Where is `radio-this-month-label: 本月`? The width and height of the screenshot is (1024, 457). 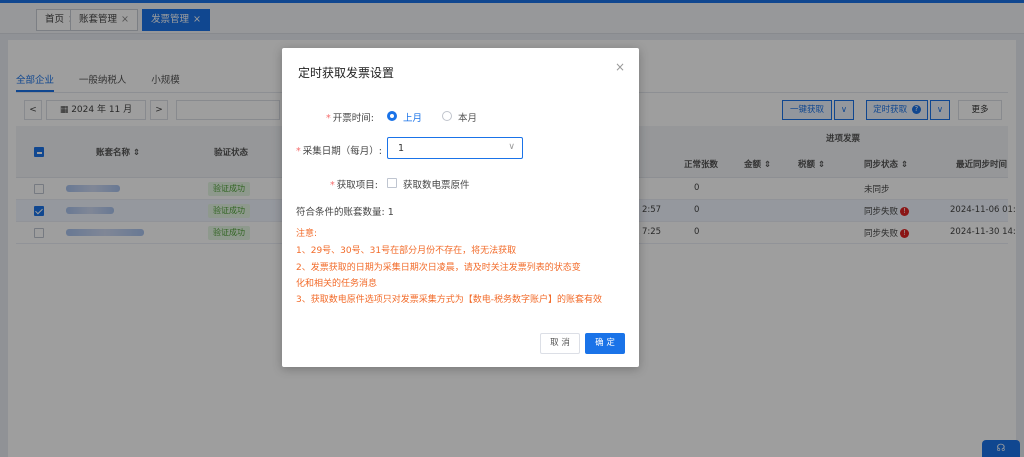 radio-this-month-label: 本月 is located at coordinates (467, 117).